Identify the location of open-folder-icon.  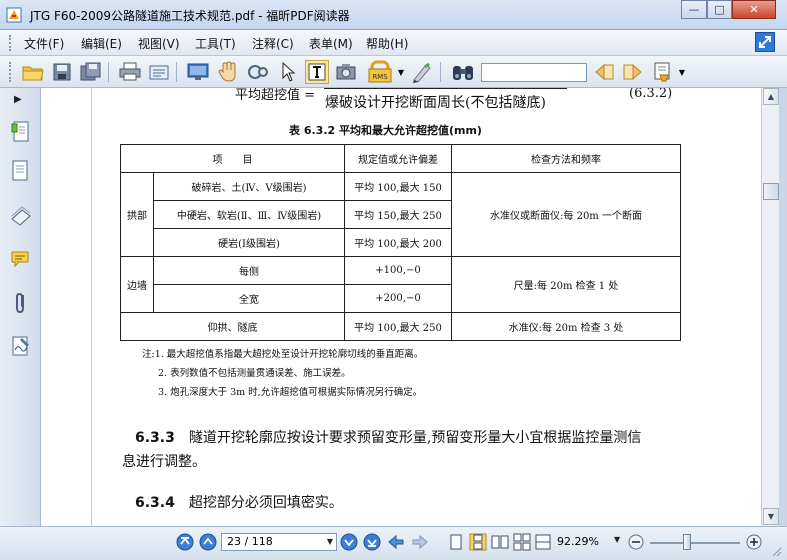
(33, 72).